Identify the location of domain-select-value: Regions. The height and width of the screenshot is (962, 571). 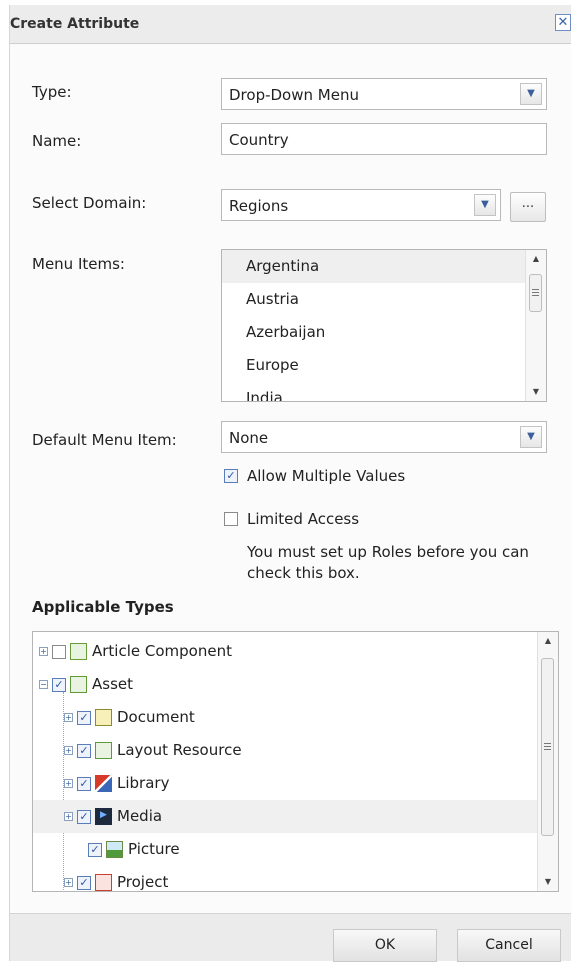
(259, 206).